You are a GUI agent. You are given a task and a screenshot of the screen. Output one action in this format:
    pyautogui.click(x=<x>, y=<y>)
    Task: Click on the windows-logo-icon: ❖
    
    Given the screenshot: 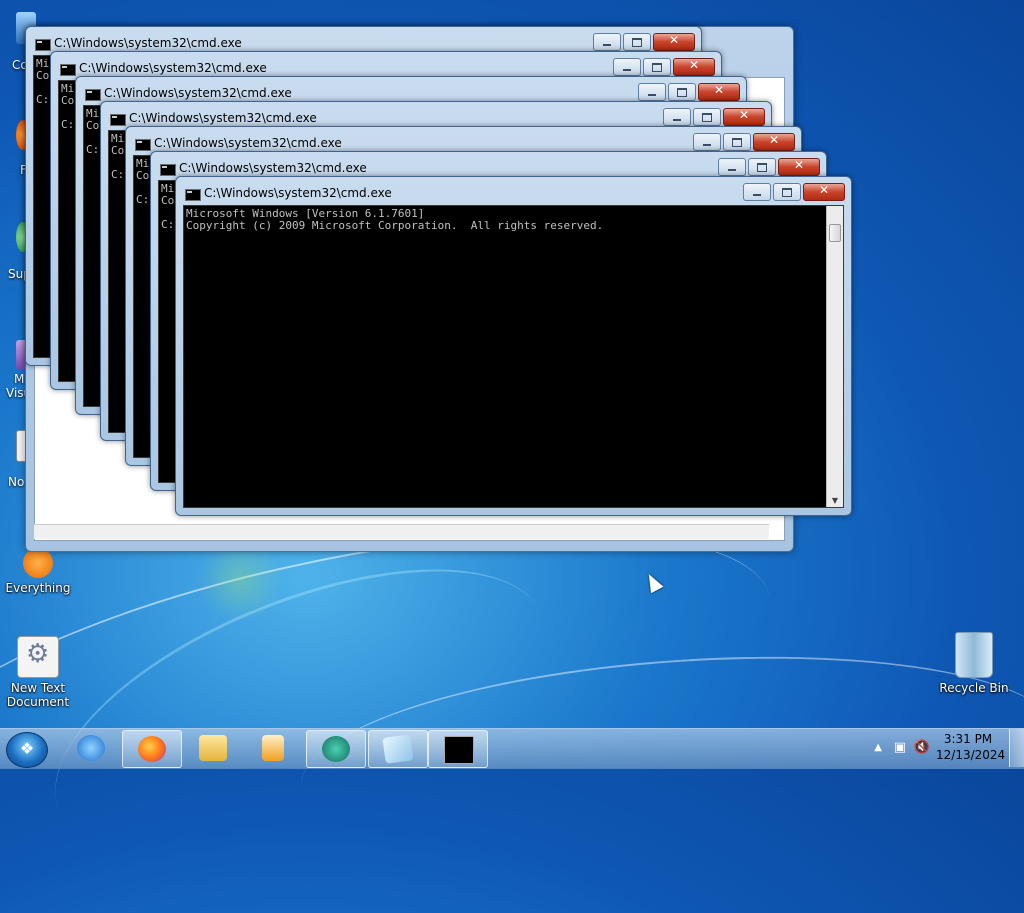 What is the action you would take?
    pyautogui.click(x=27, y=748)
    